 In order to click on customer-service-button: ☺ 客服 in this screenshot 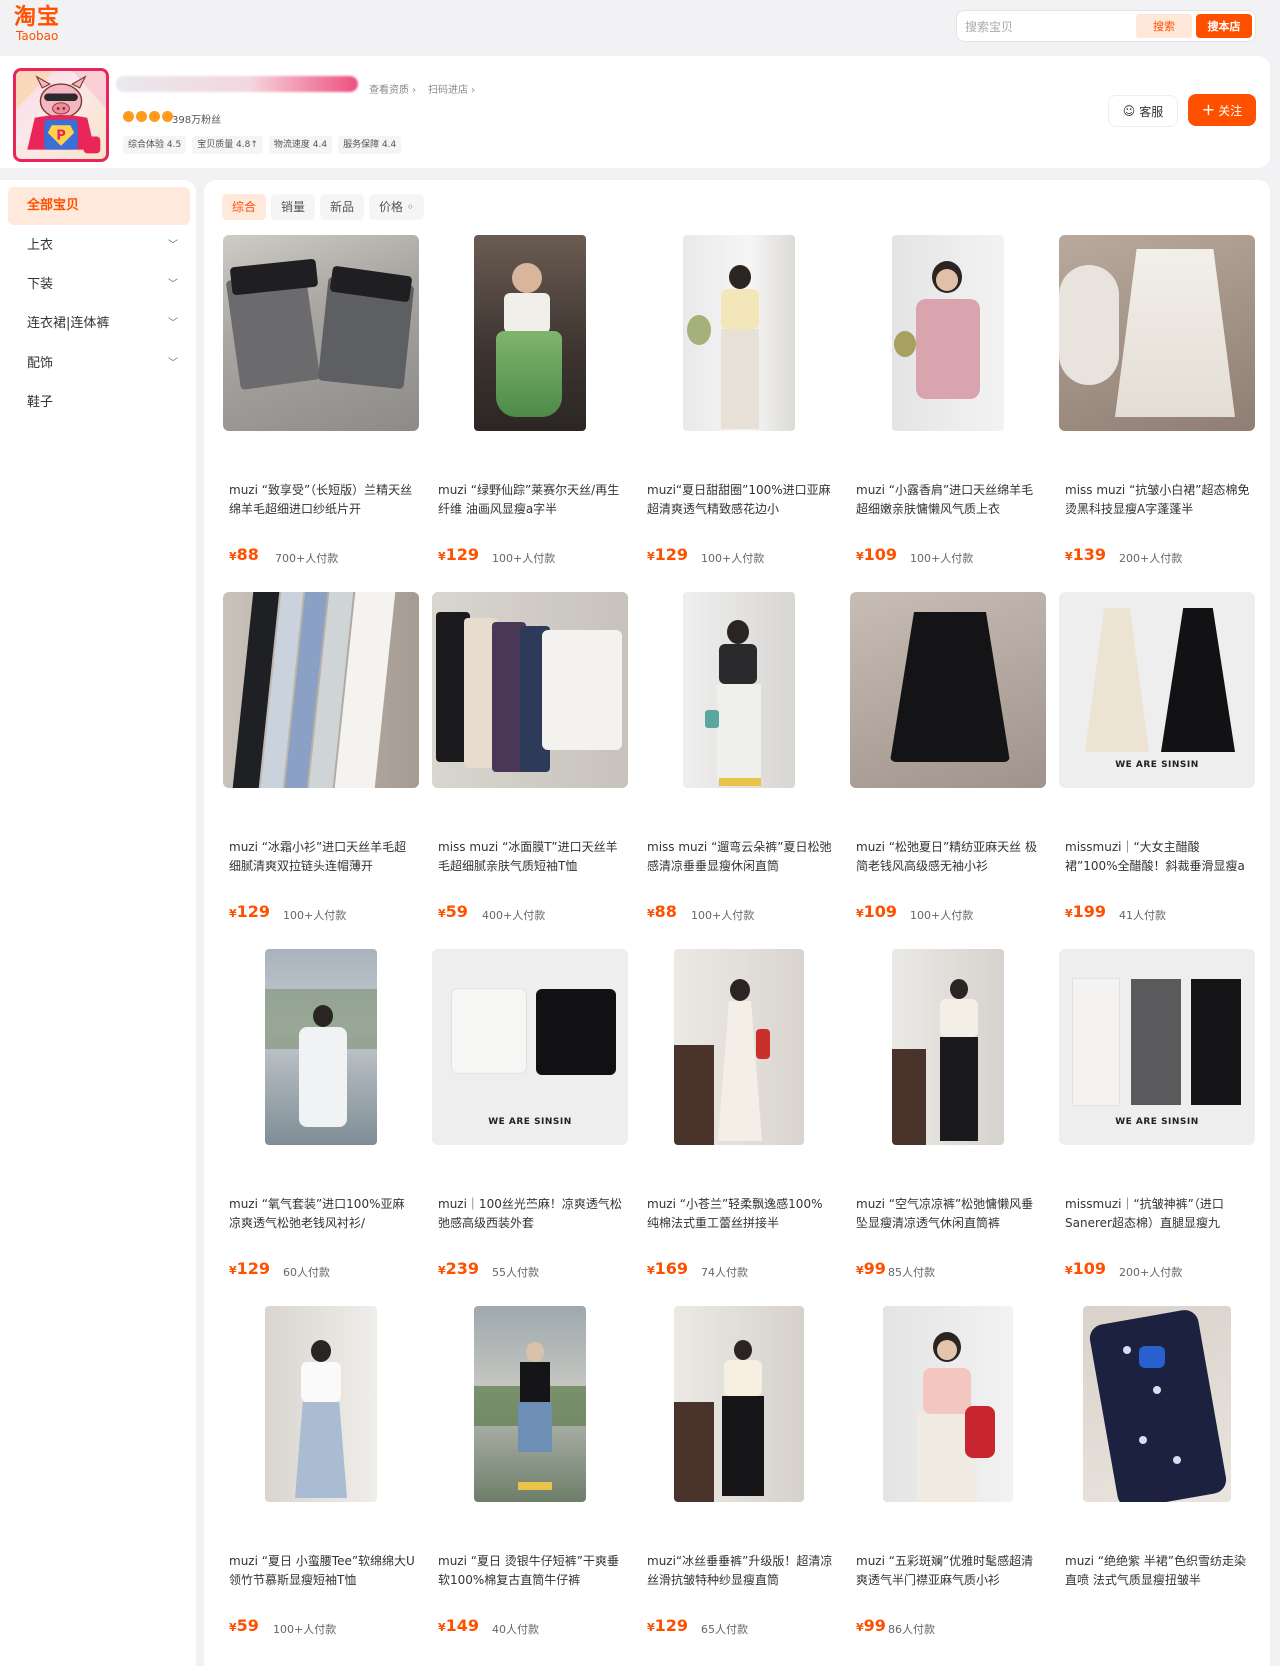, I will do `click(1143, 111)`.